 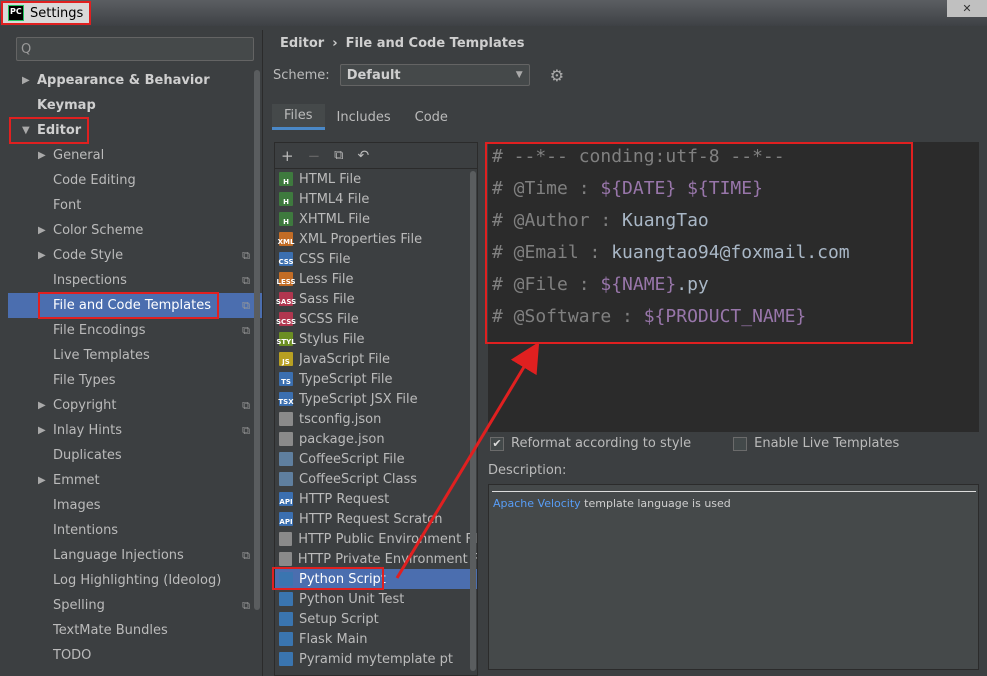 I want to click on sidebar-item-code-editing: Code Editing, so click(x=135, y=180).